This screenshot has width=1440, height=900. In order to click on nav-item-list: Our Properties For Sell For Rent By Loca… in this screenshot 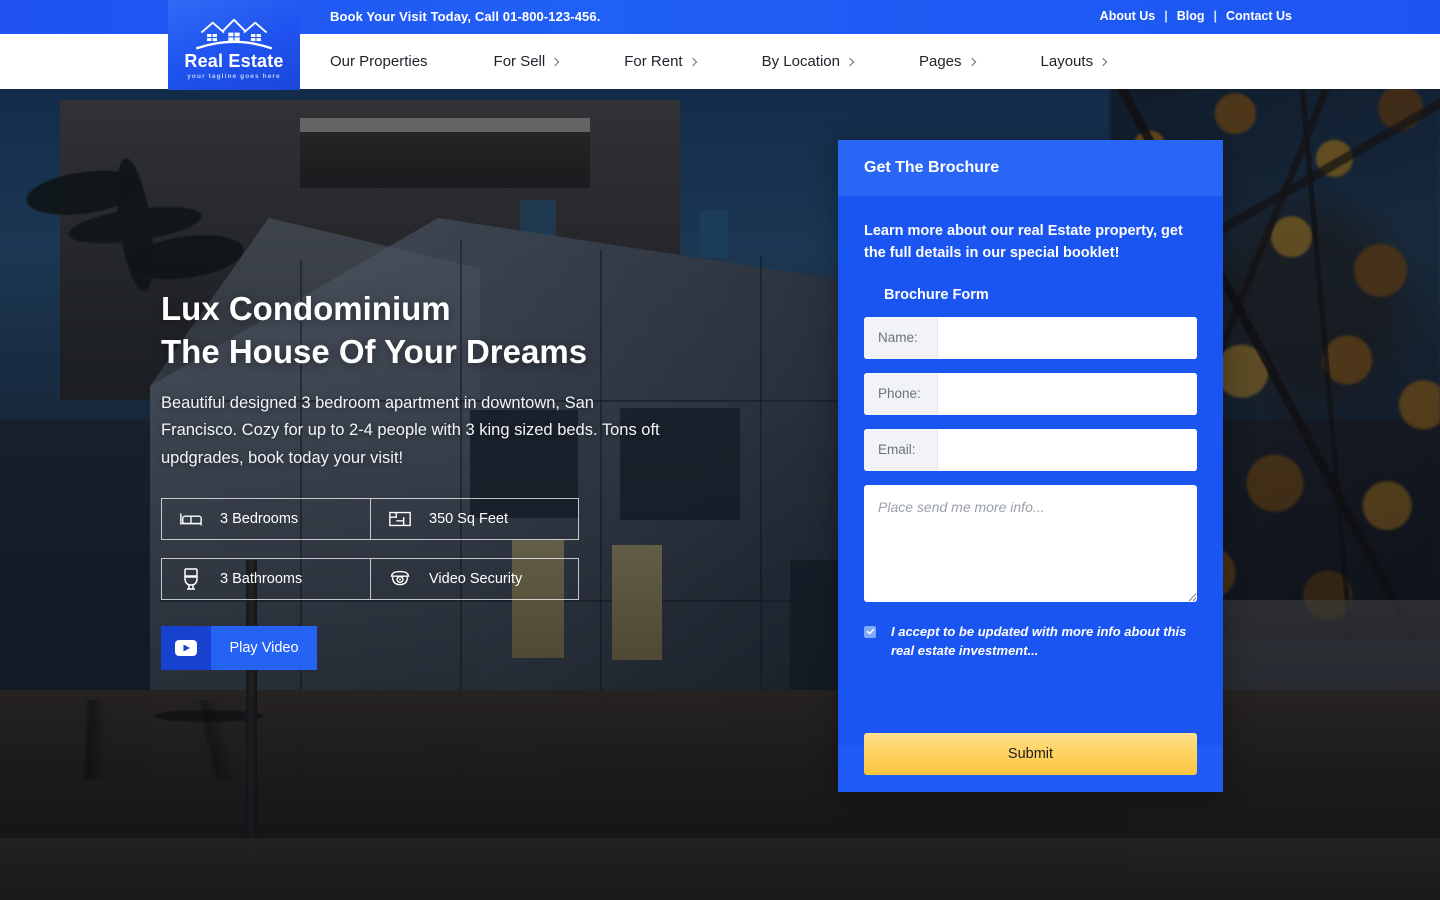, I will do `click(719, 61)`.